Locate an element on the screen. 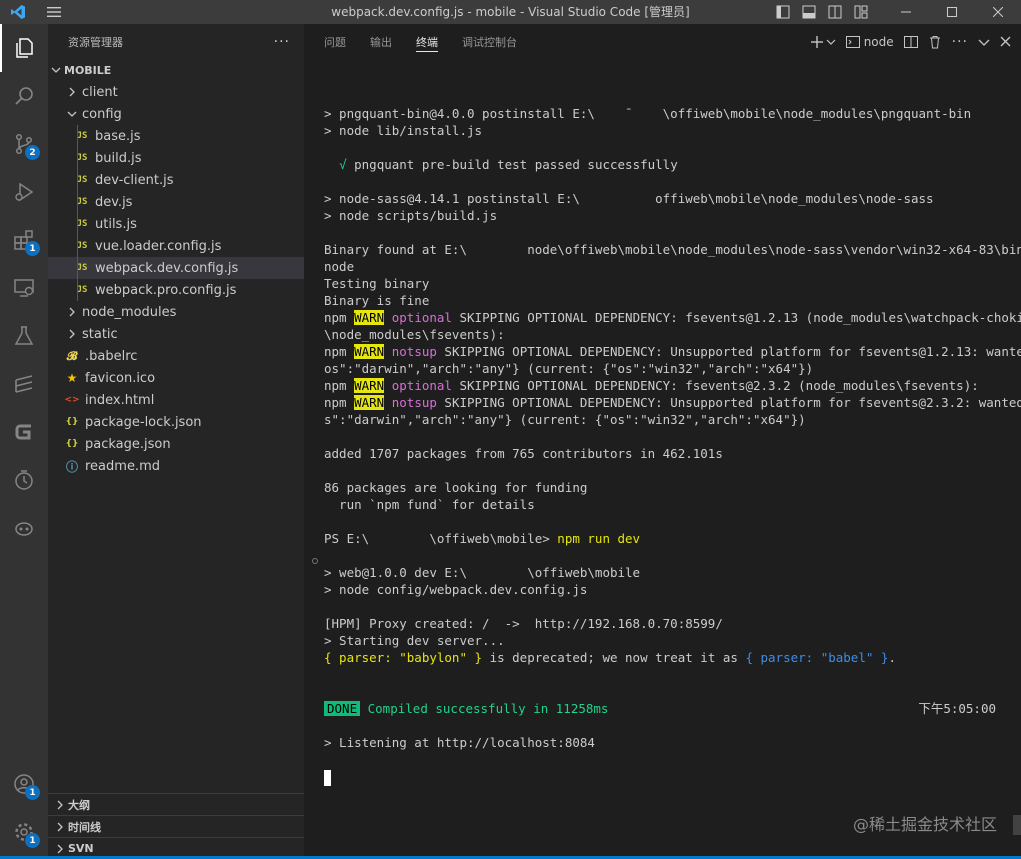 The image size is (1021, 859). terminal-line: 86 packages are looking for funding is located at coordinates (456, 487).